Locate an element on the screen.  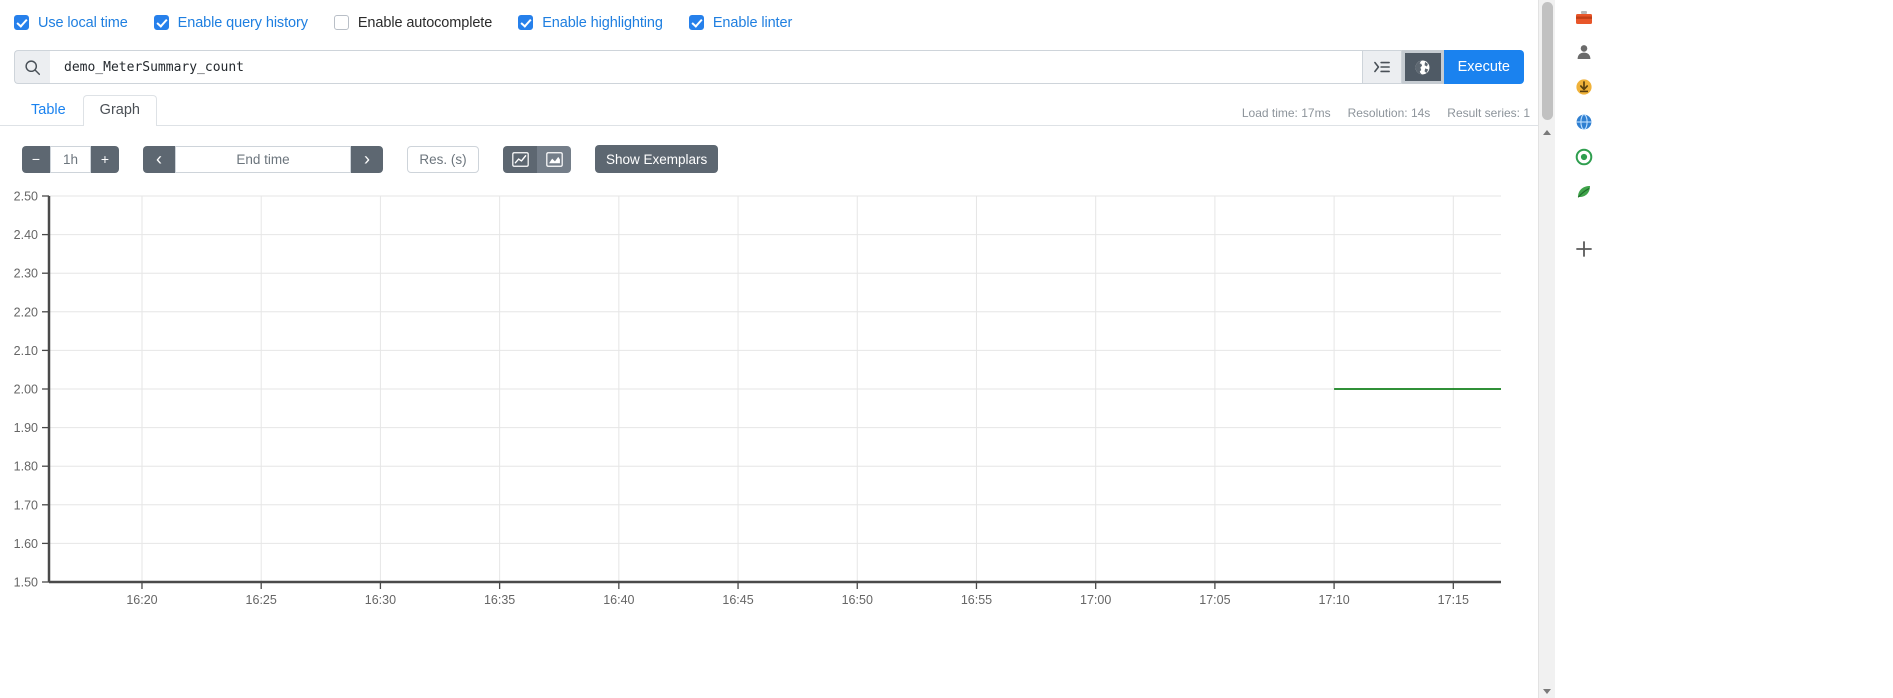
option-label: Enable linter is located at coordinates (752, 22).